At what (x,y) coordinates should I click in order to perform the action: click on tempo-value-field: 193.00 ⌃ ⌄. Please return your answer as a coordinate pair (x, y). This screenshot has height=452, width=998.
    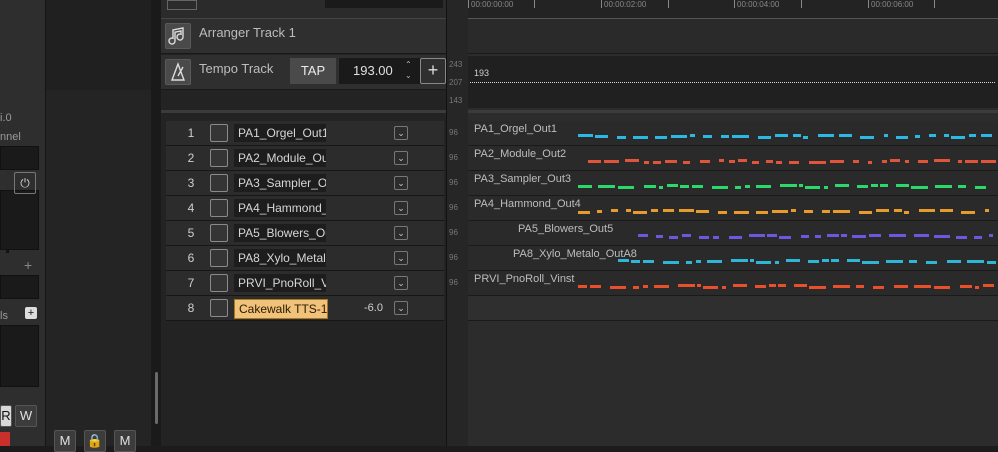
    Looking at the image, I should click on (380, 71).